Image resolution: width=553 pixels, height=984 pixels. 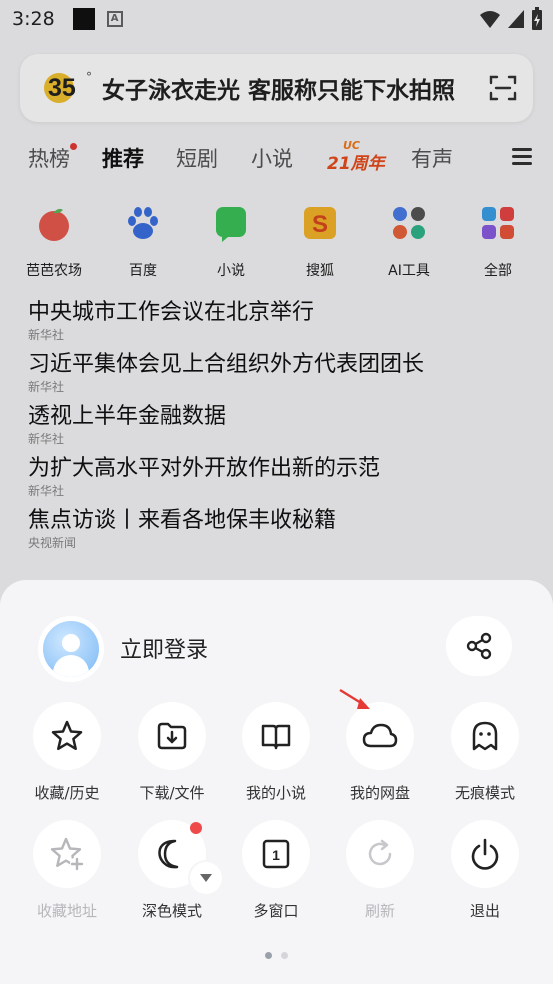 I want to click on page-dot, so click(x=284, y=955).